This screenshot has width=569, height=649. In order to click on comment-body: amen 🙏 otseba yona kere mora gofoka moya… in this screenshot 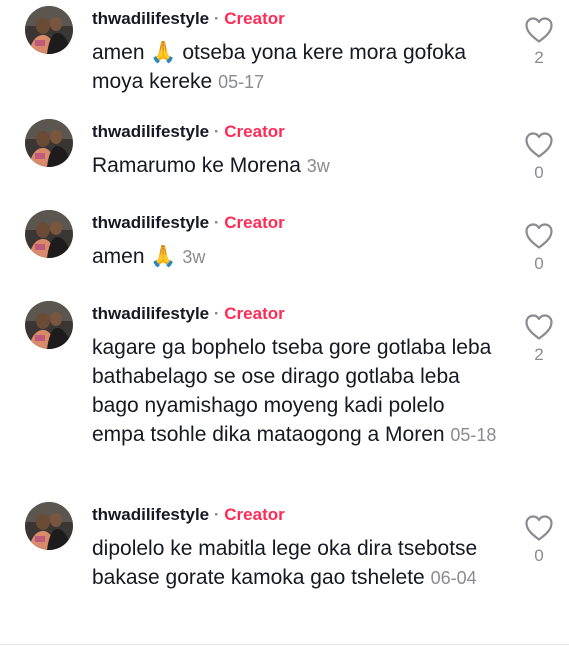, I will do `click(279, 67)`.